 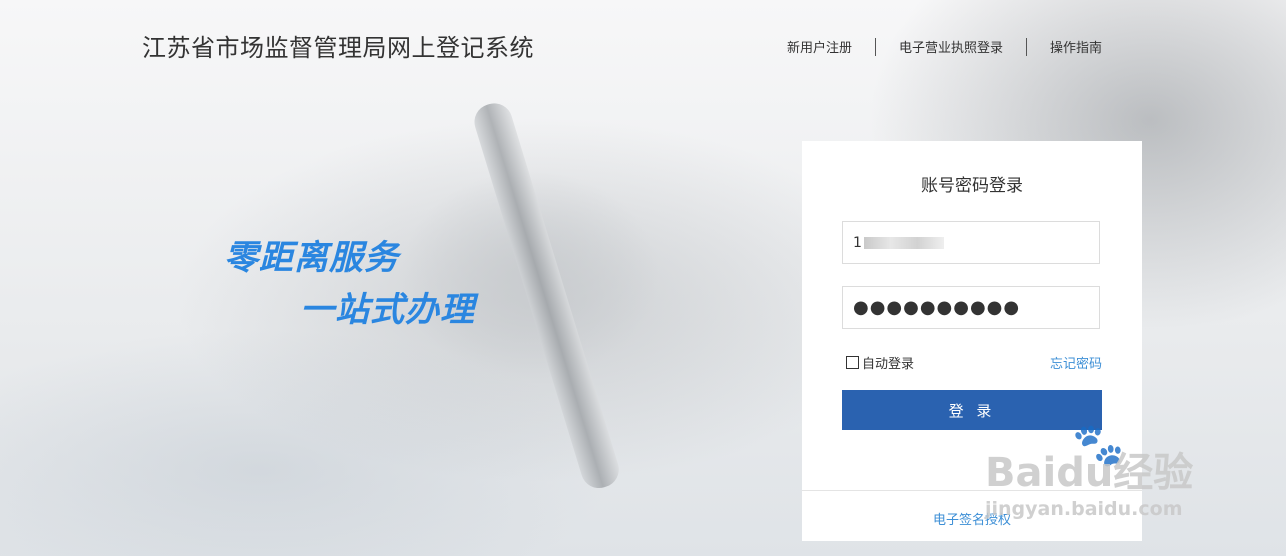 What do you see at coordinates (951, 46) in the screenshot?
I see `nav-e-license-login-link: 电子营业执照登录` at bounding box center [951, 46].